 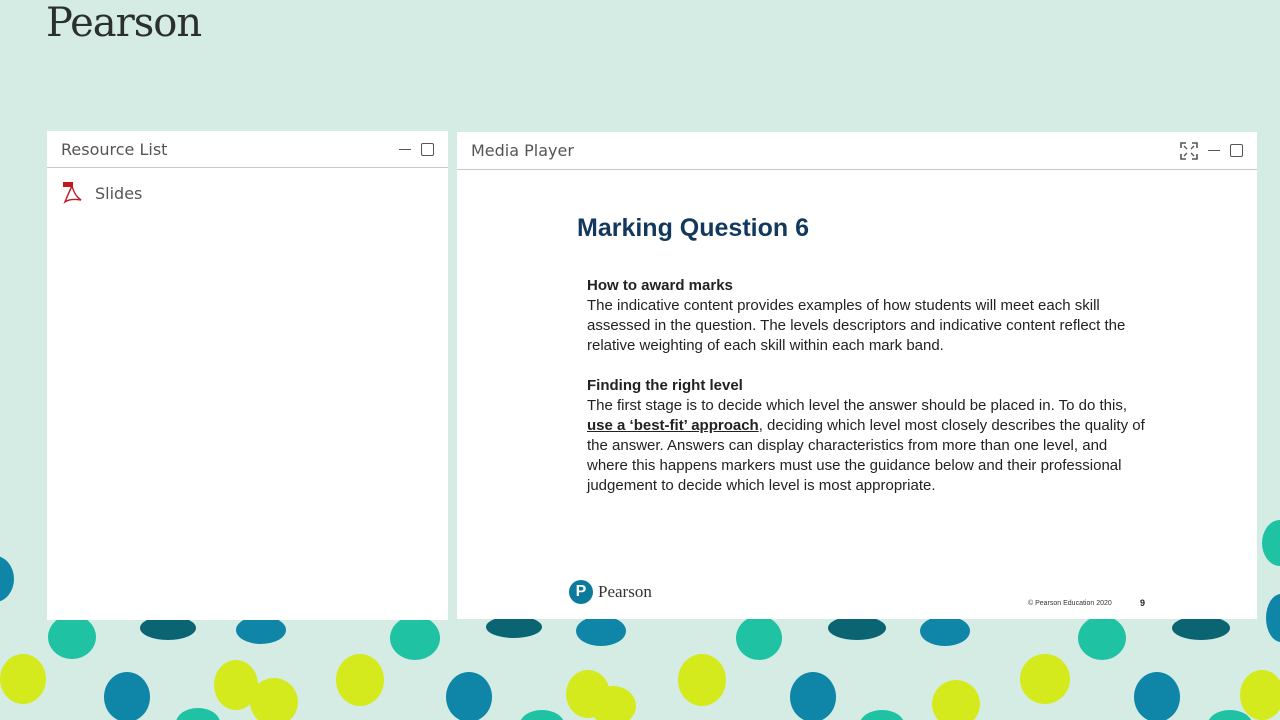 What do you see at coordinates (119, 193) in the screenshot?
I see `resource-item-label: Slides` at bounding box center [119, 193].